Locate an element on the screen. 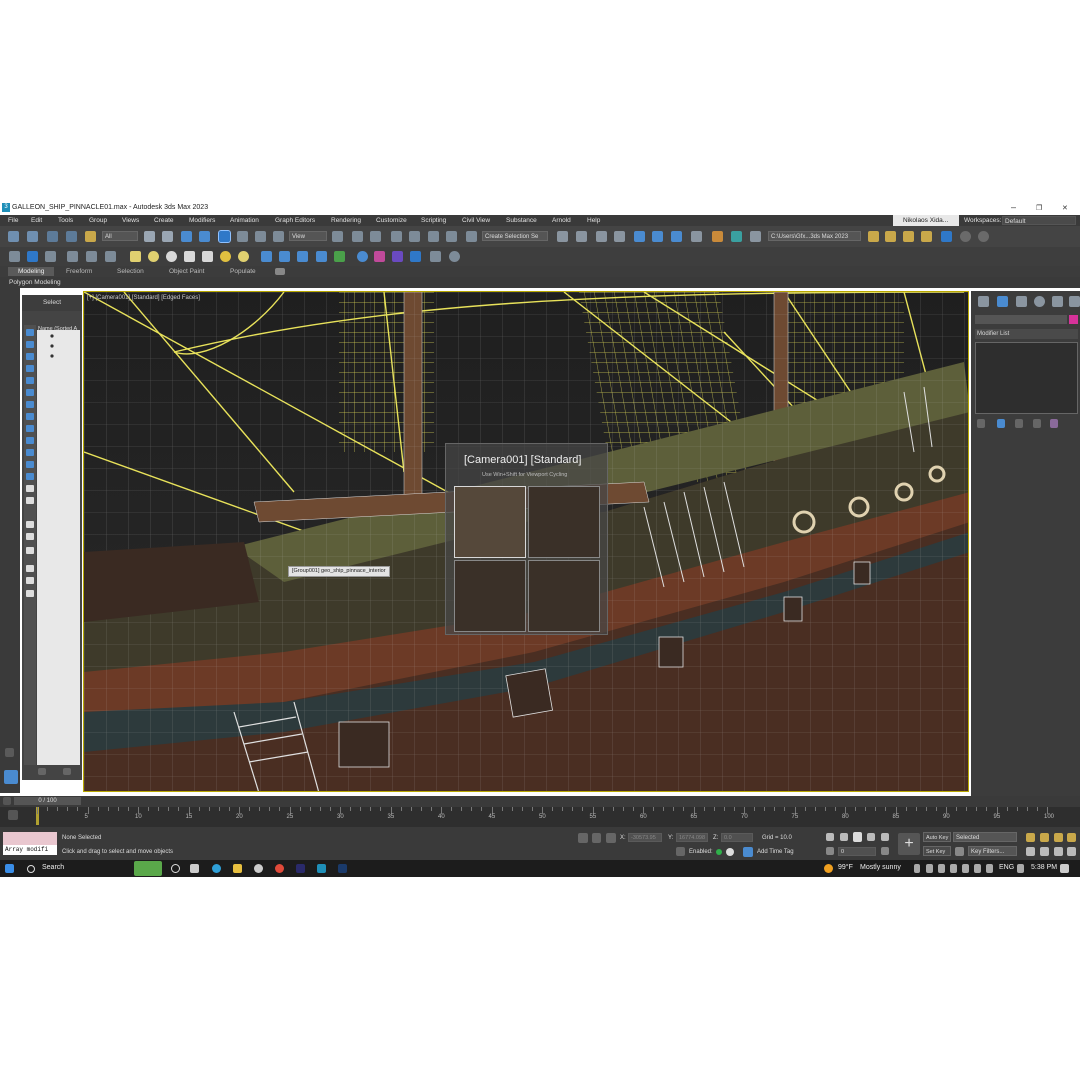 The image size is (1080, 1080). menu-arnold: Arnold is located at coordinates (561, 220).